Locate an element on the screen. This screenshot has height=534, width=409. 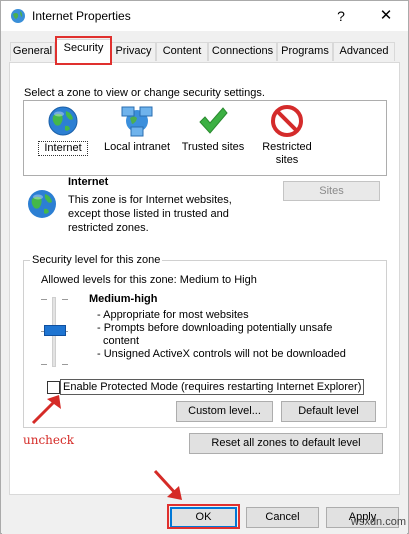
reset-all-zones-button: Reset all zones to default level is located at coordinates (286, 443).